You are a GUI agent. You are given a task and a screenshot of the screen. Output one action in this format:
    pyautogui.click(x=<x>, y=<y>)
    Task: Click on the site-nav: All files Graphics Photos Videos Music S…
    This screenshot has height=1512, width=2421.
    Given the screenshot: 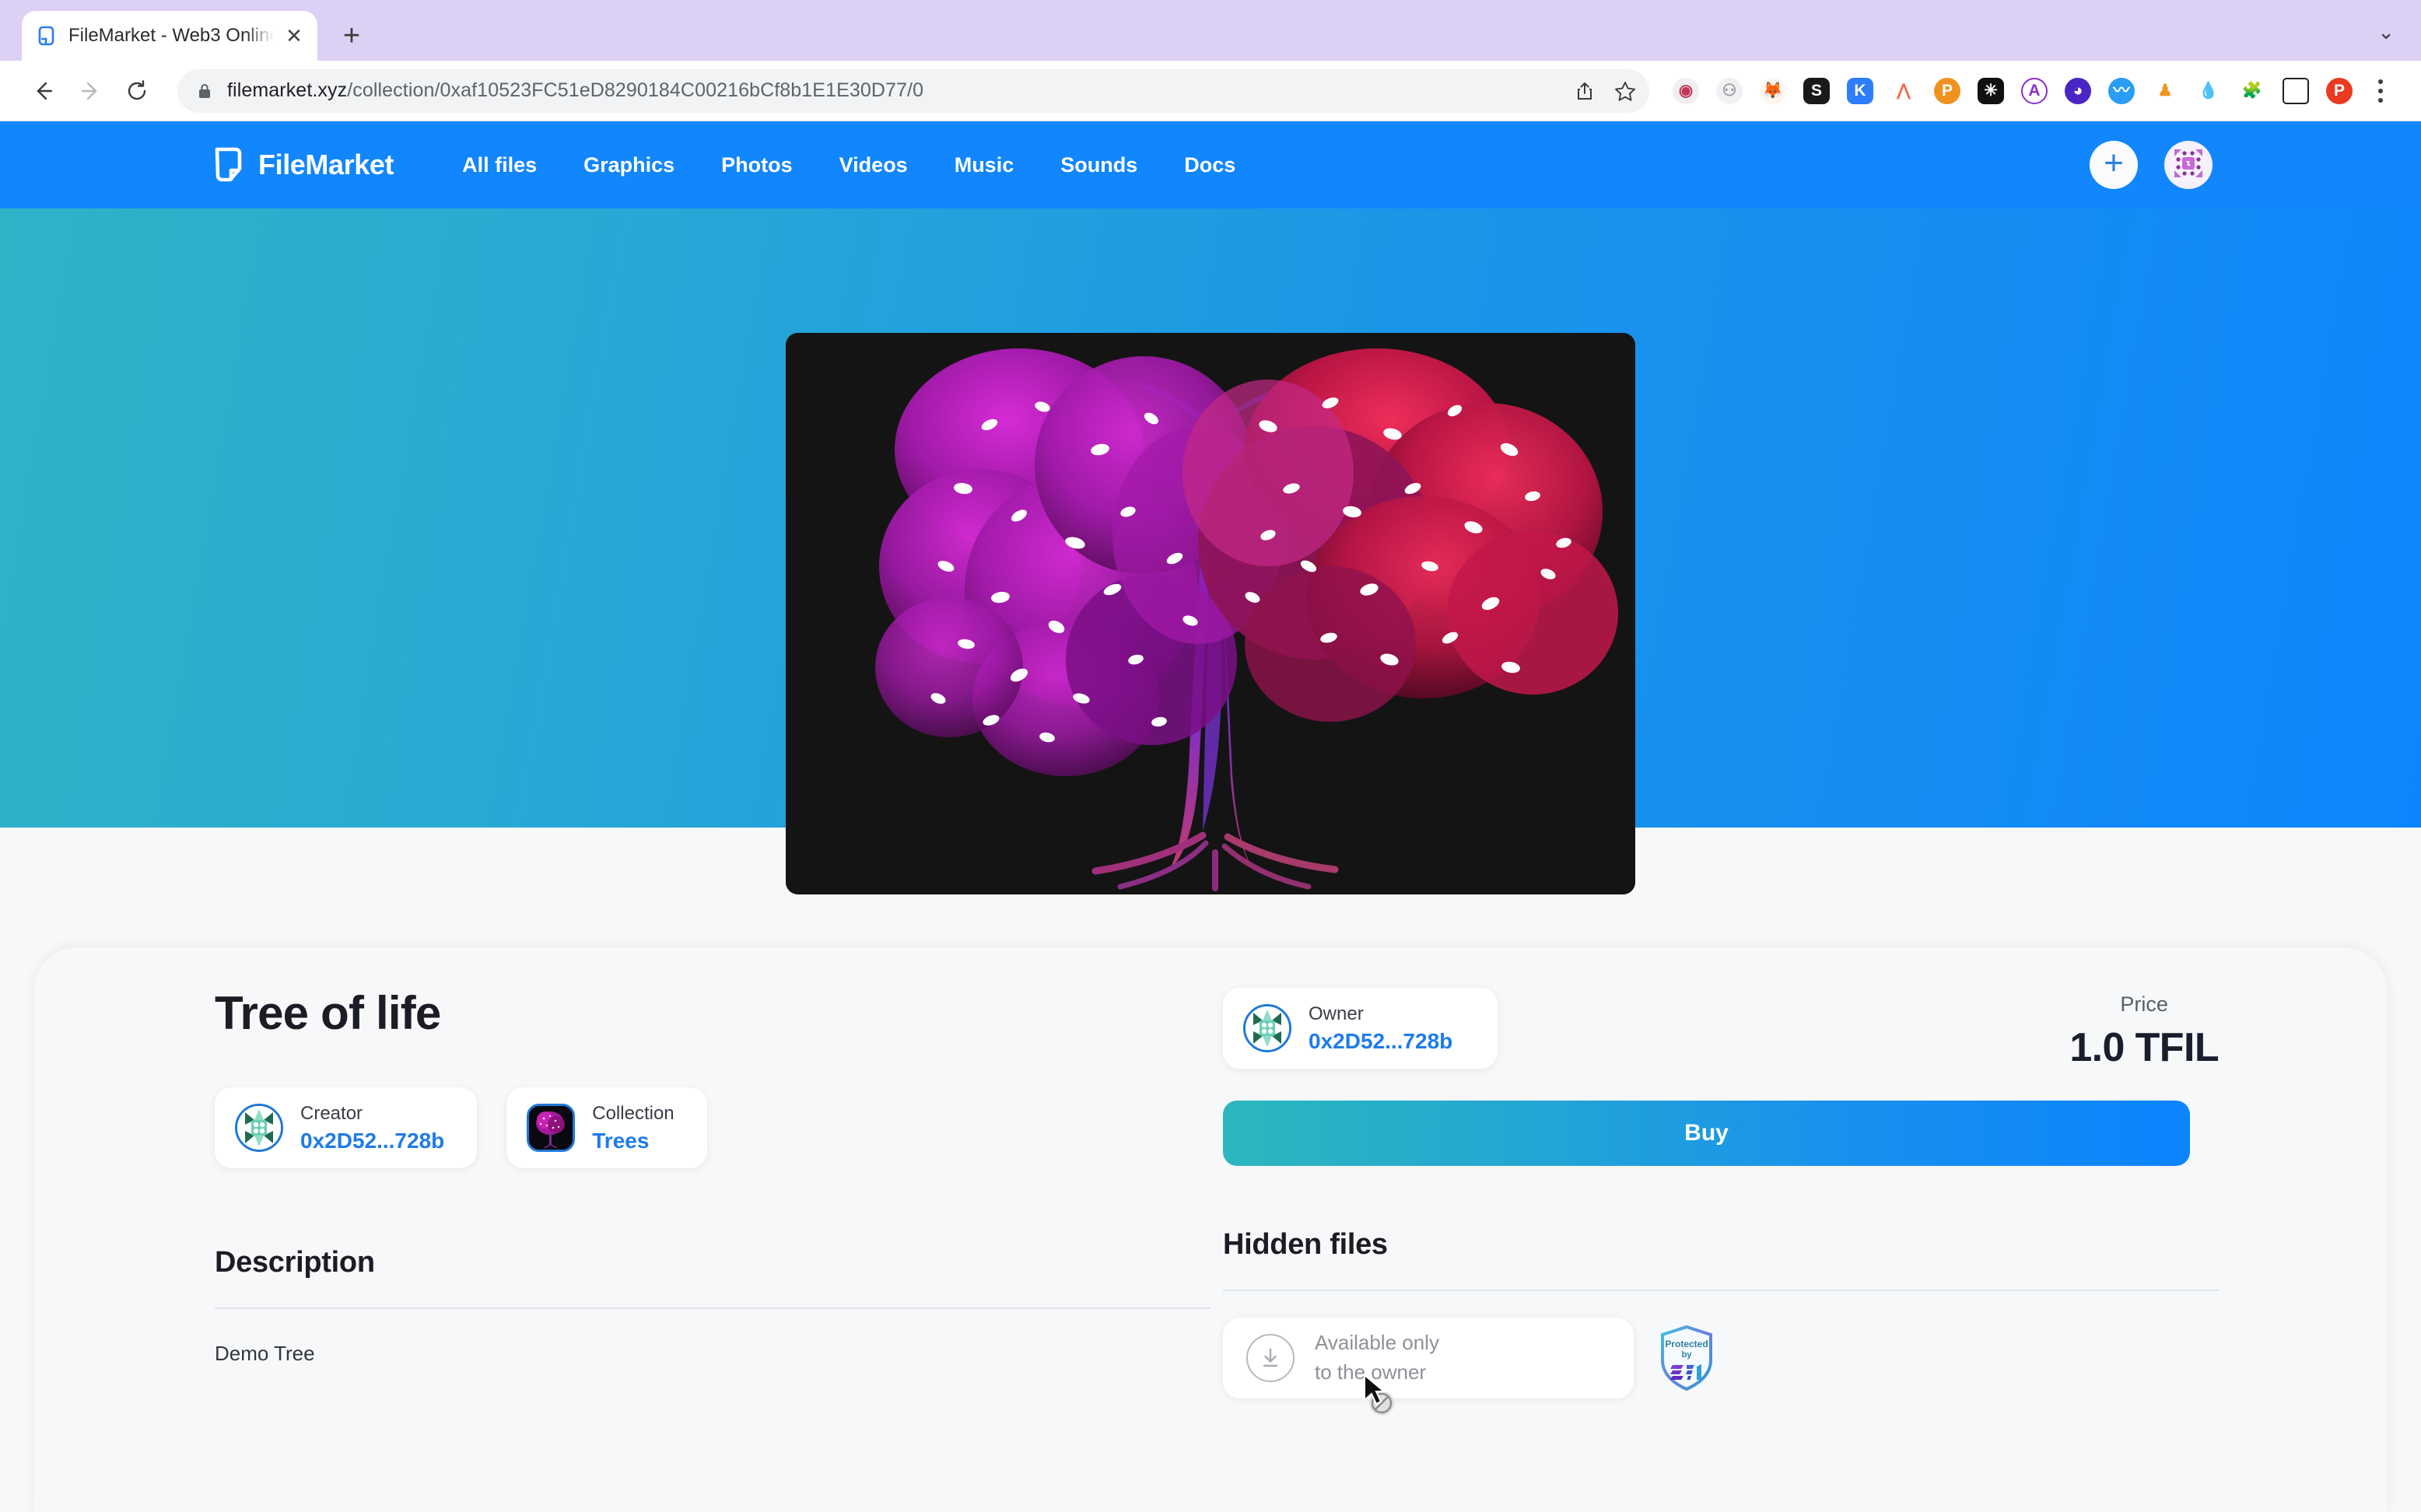 What is the action you would take?
    pyautogui.click(x=849, y=165)
    